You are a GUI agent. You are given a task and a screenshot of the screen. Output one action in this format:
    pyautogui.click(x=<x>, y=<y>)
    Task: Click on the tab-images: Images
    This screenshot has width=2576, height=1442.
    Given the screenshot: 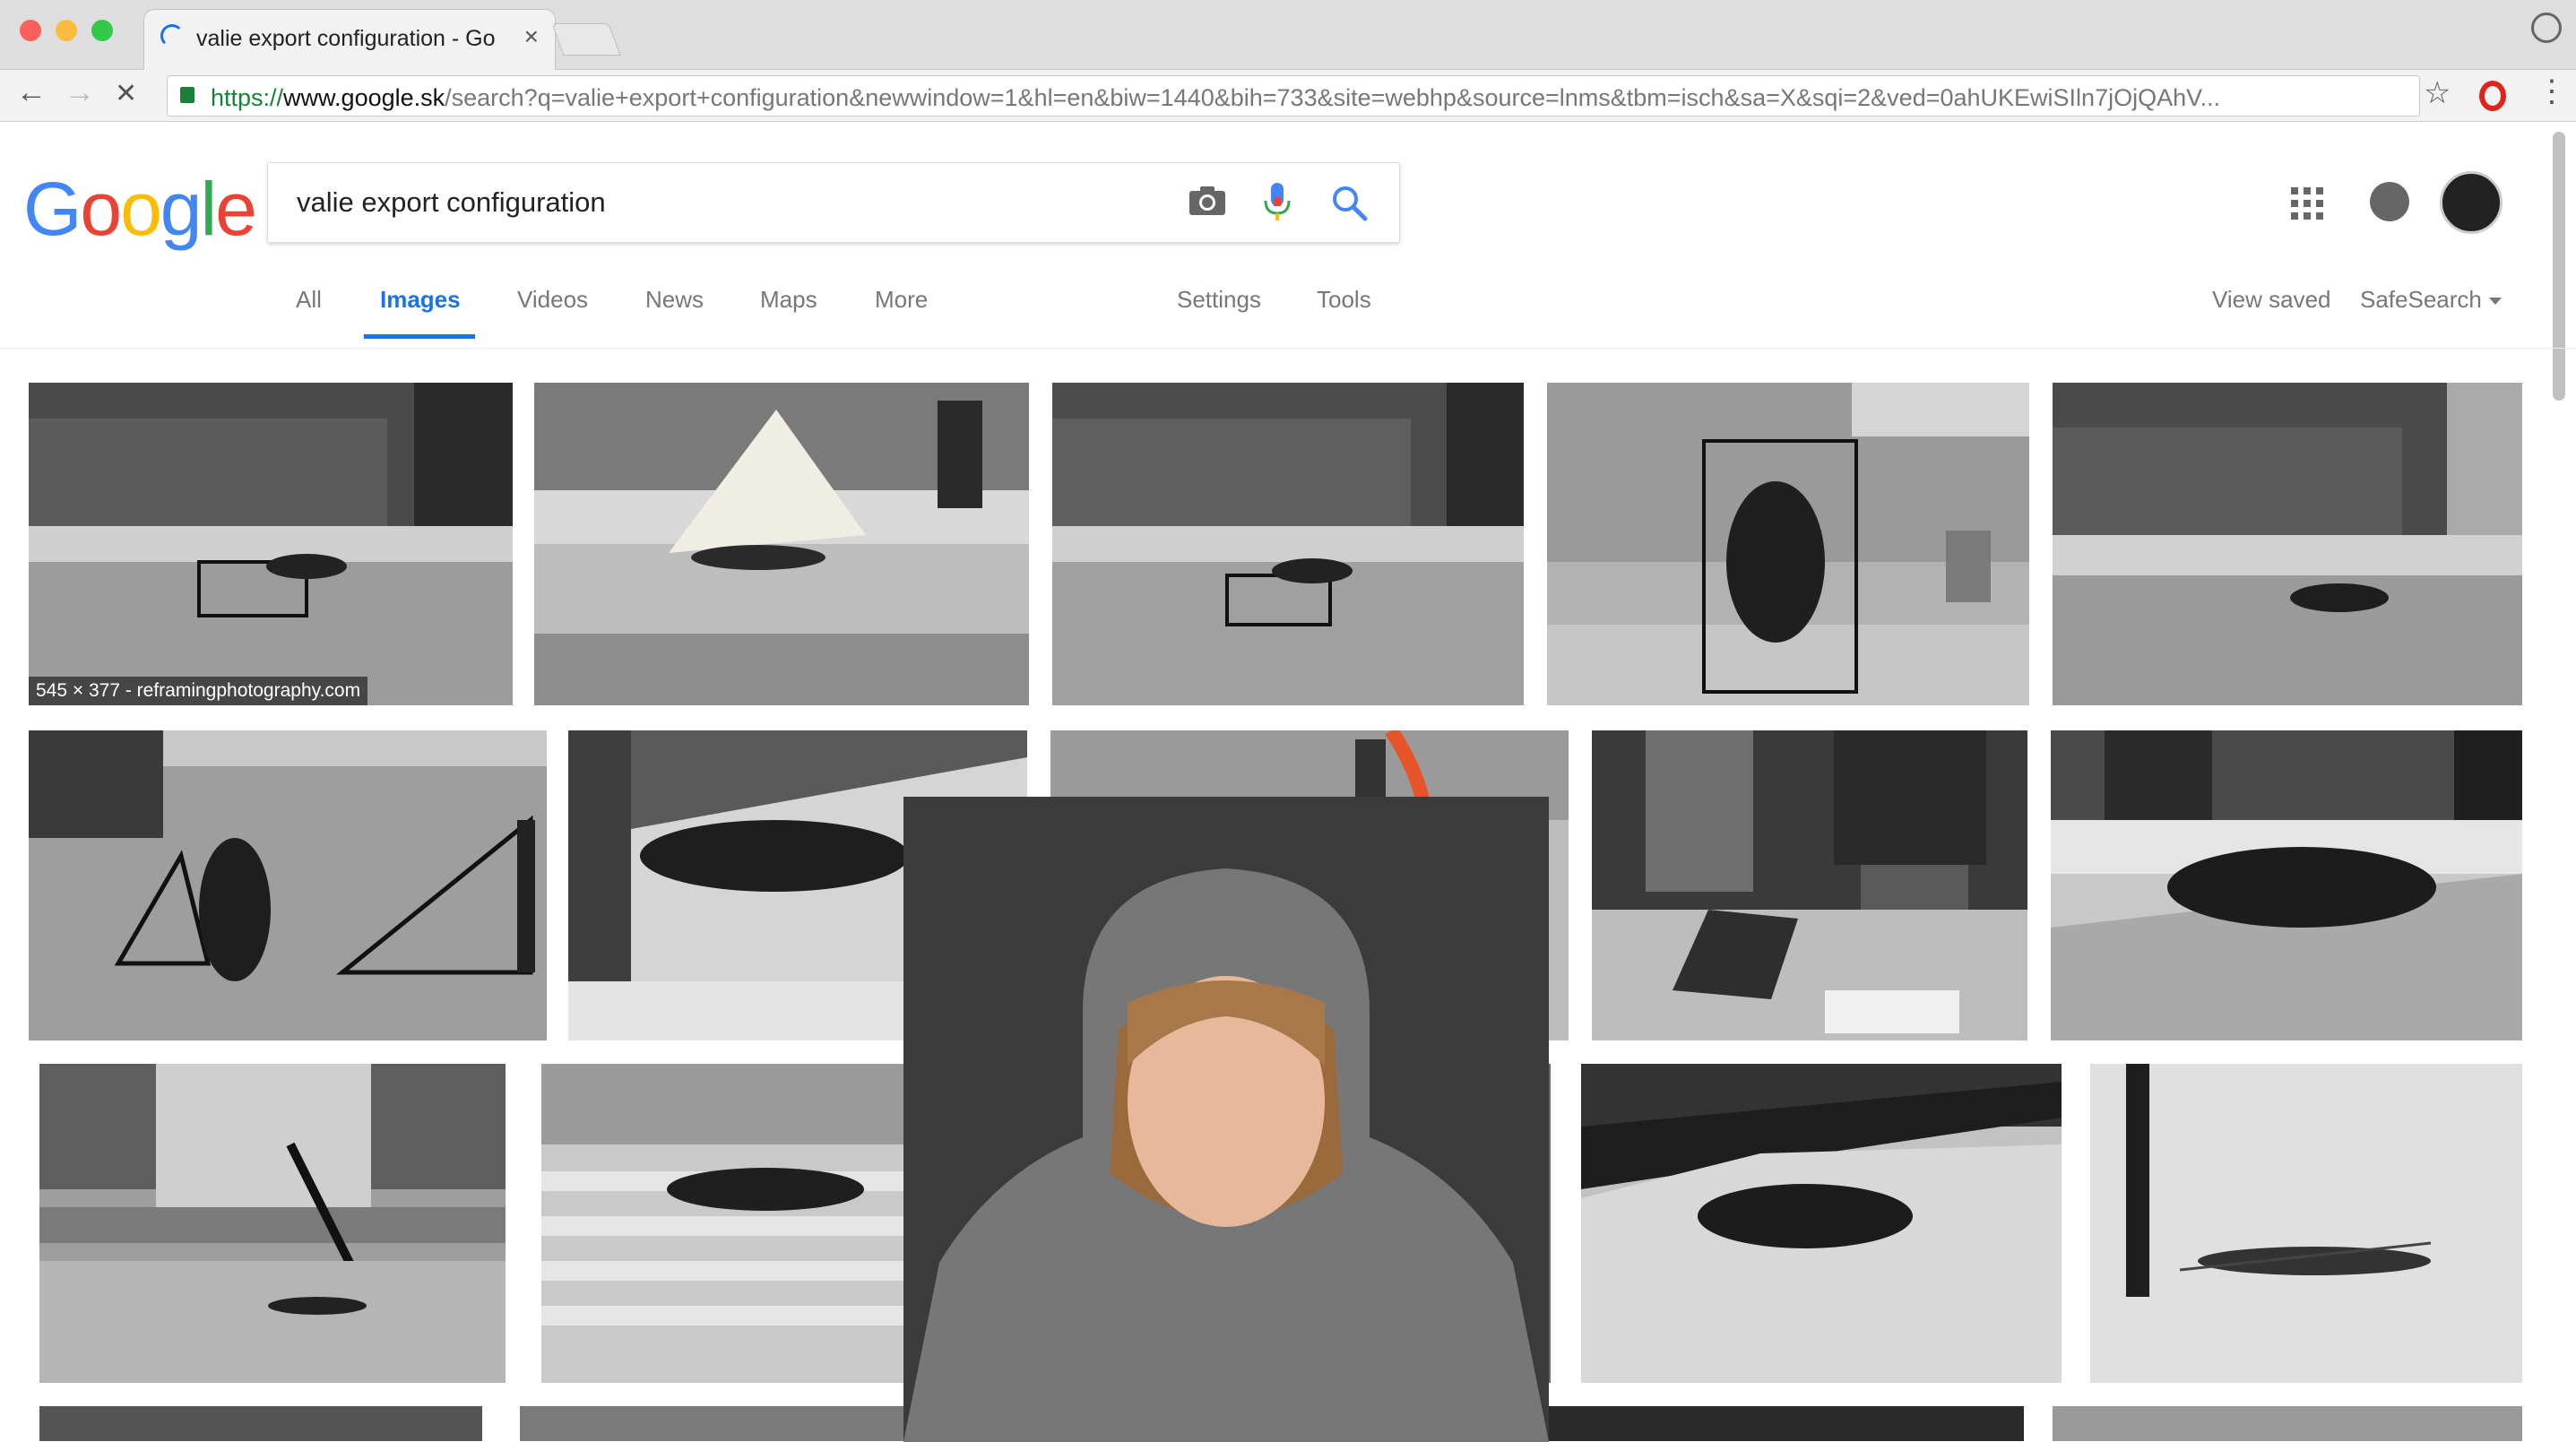 What is the action you would take?
    pyautogui.click(x=420, y=300)
    